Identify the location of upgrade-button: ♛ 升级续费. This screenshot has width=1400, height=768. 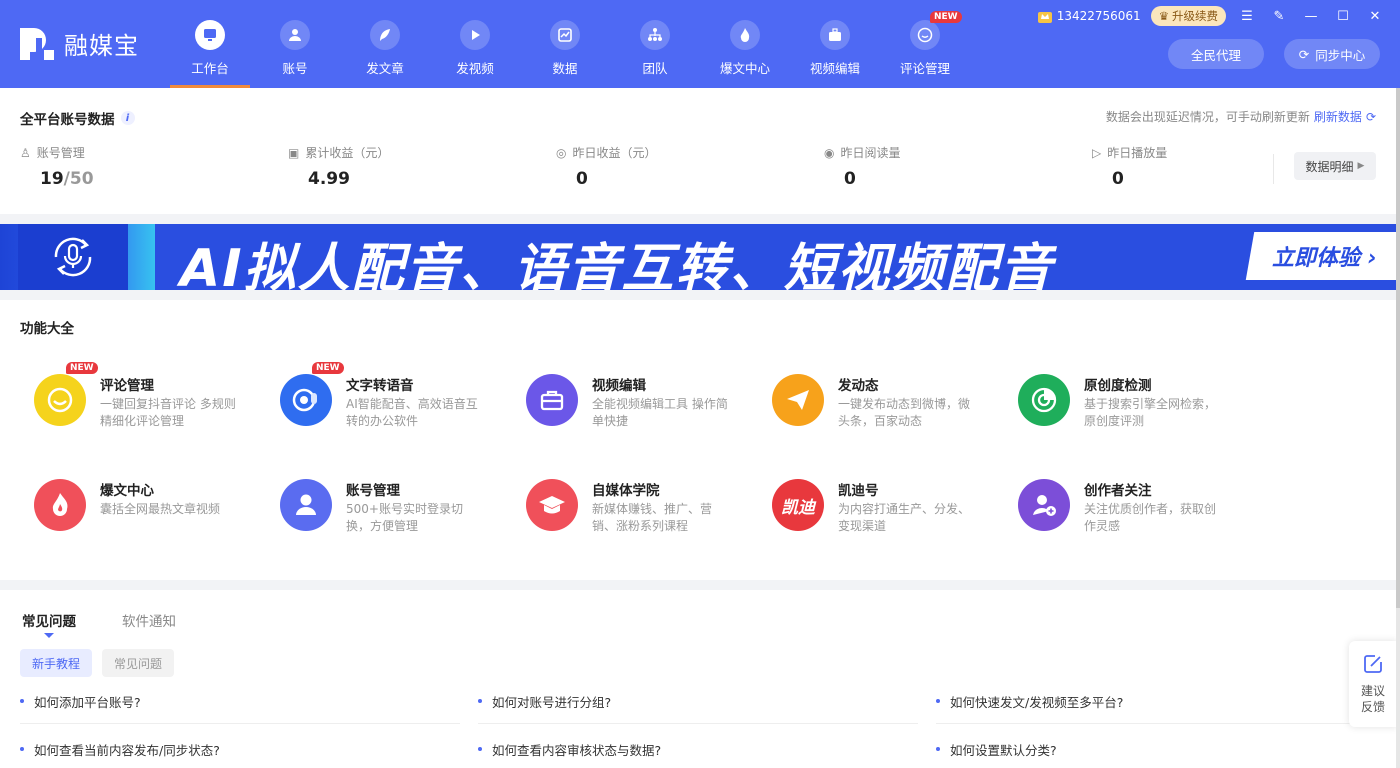
(1188, 16).